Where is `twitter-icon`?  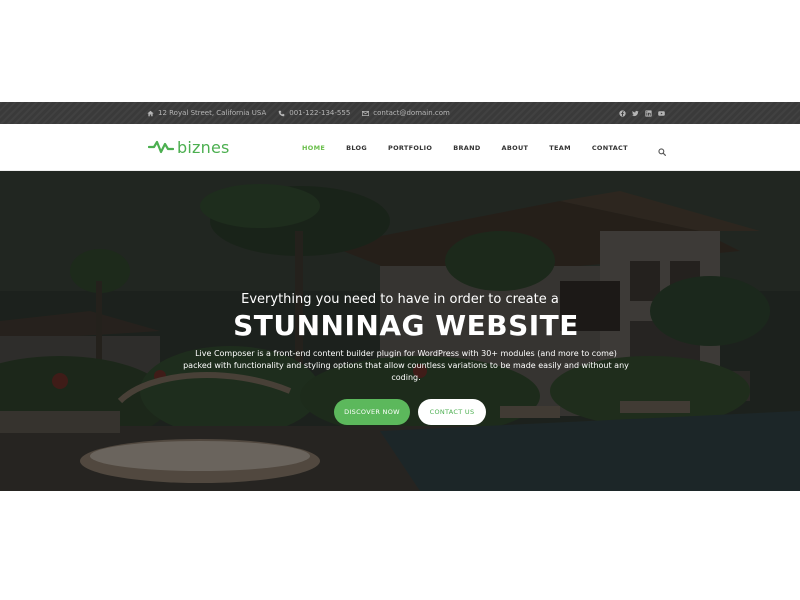 twitter-icon is located at coordinates (635, 113).